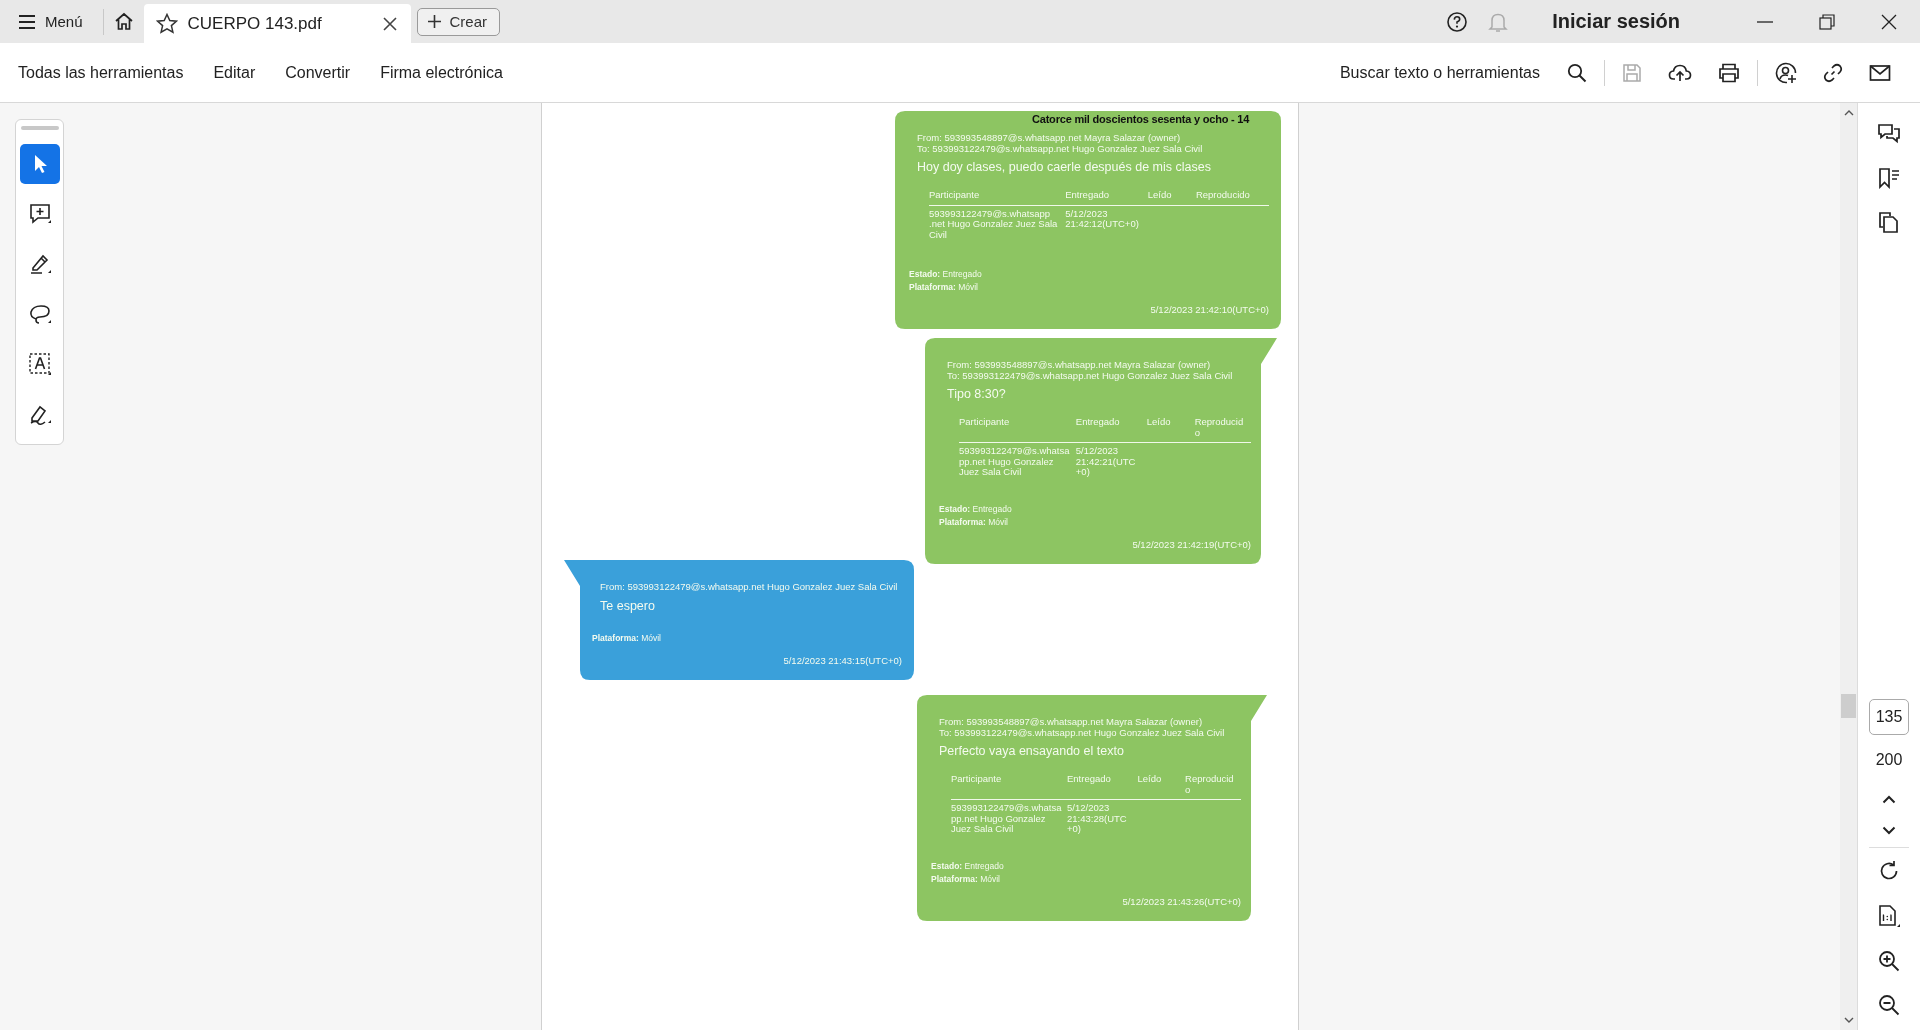  I want to click on bookmark-icon, so click(1889, 178).